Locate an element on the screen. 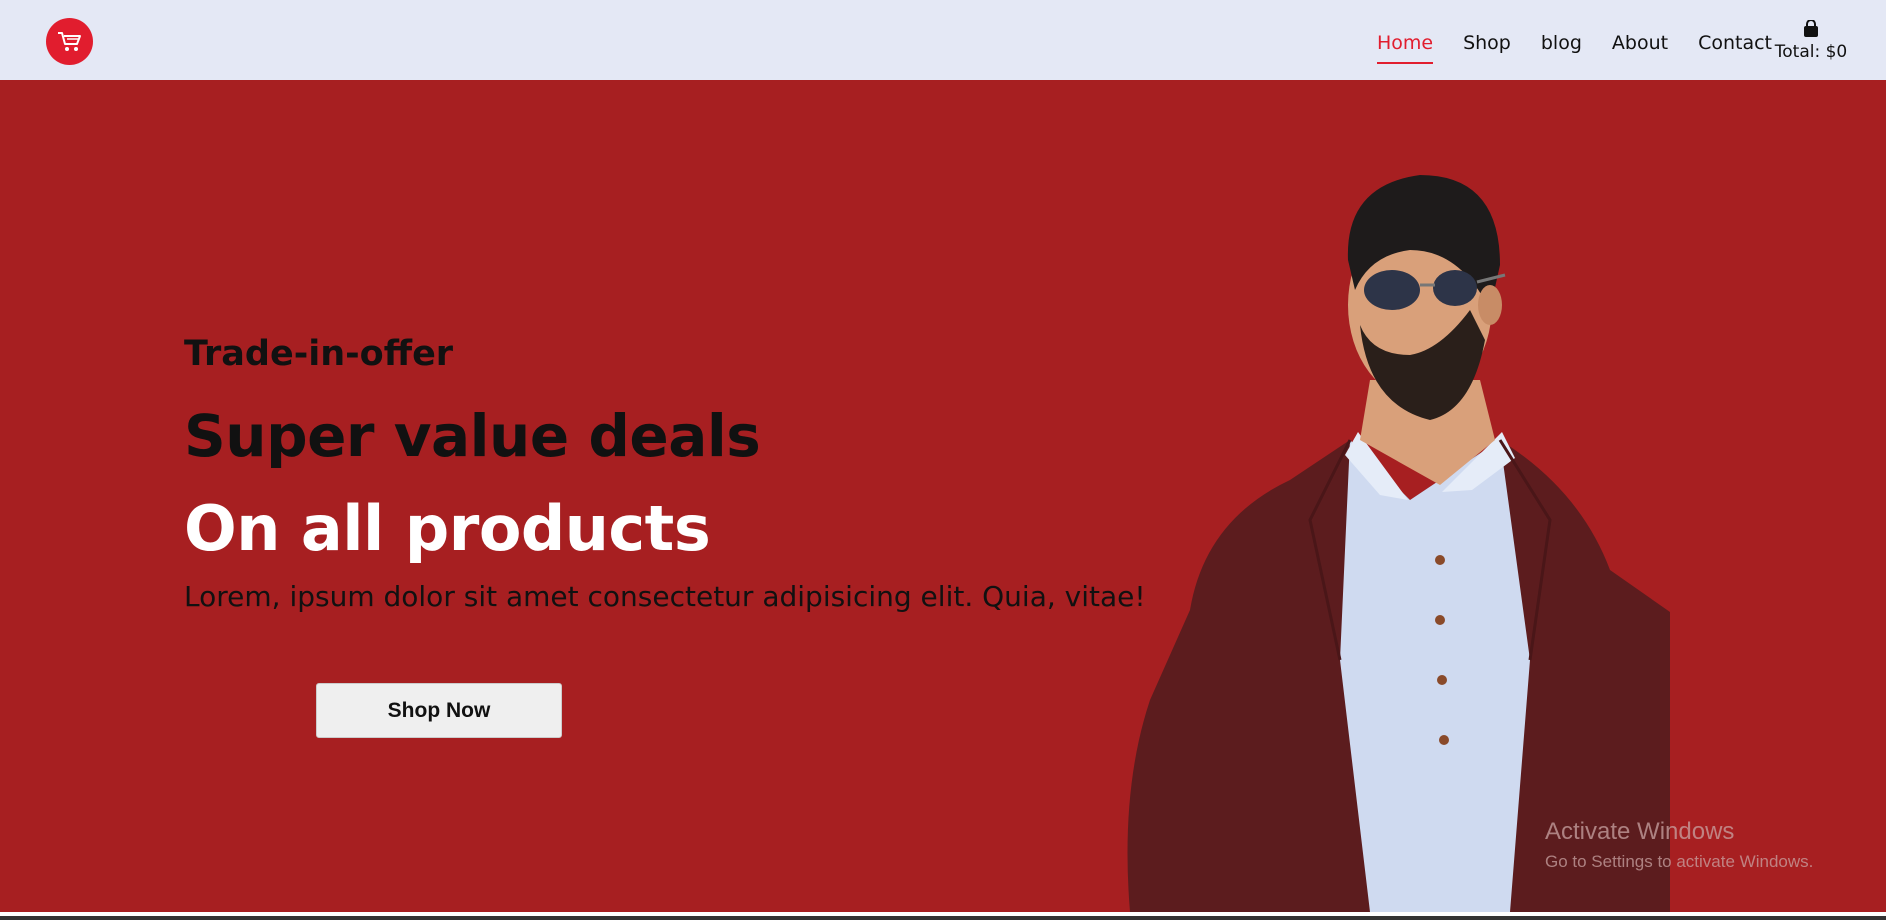  watermark-title: Activate Windows is located at coordinates (1640, 831).